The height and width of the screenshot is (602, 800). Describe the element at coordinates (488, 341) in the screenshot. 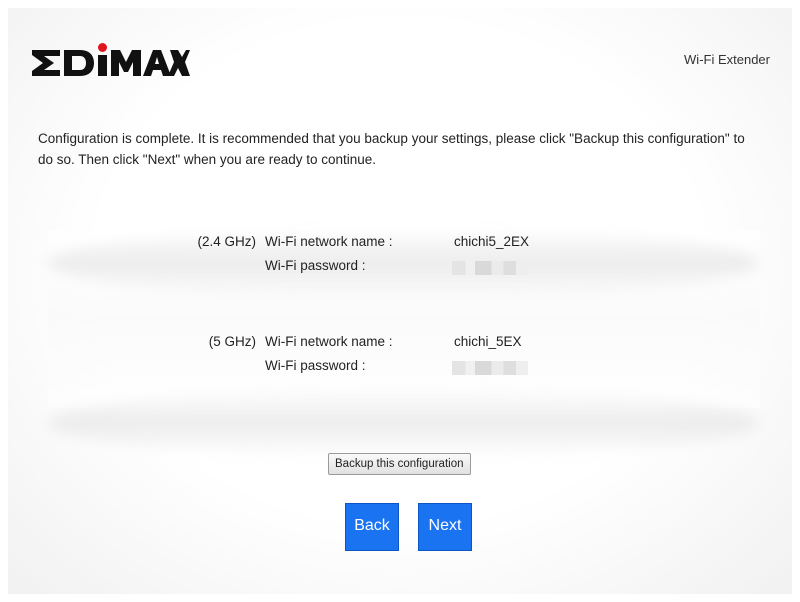

I see `network-name-value-5g: chichi_5EX` at that location.